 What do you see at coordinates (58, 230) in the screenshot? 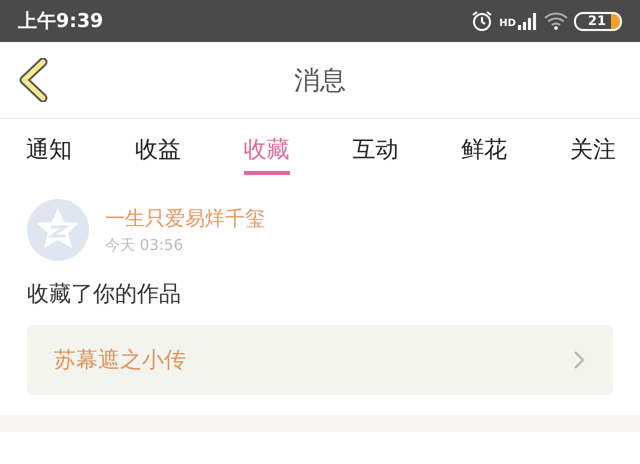
I see `avatar-icon` at bounding box center [58, 230].